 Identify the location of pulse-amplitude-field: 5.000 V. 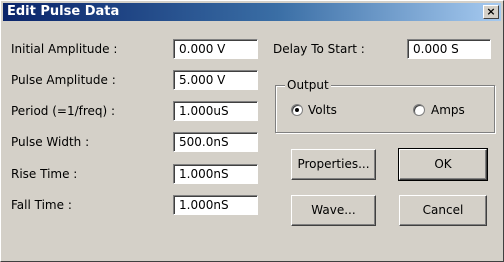
(215, 80).